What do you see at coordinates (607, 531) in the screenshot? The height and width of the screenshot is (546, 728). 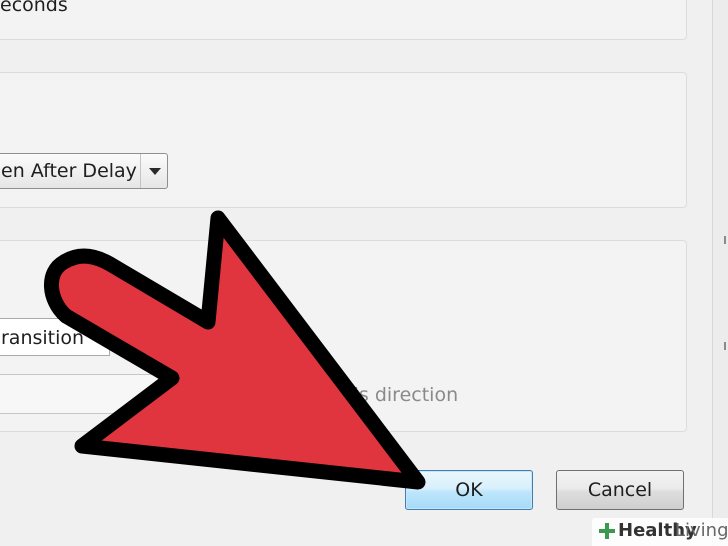 I see `plus-leaf-icon` at bounding box center [607, 531].